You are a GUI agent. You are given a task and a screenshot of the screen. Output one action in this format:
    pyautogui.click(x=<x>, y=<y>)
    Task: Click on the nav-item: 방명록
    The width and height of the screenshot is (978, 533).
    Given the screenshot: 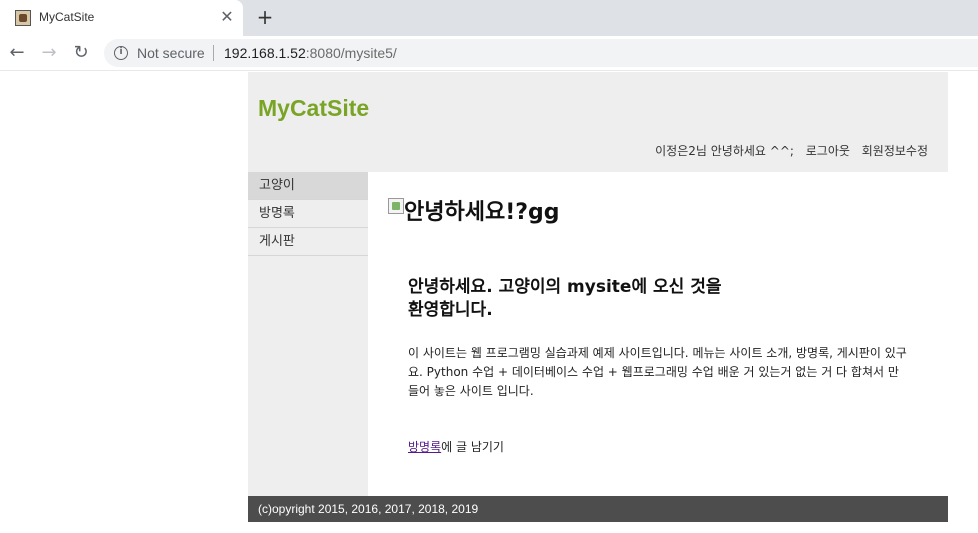 What is the action you would take?
    pyautogui.click(x=308, y=214)
    